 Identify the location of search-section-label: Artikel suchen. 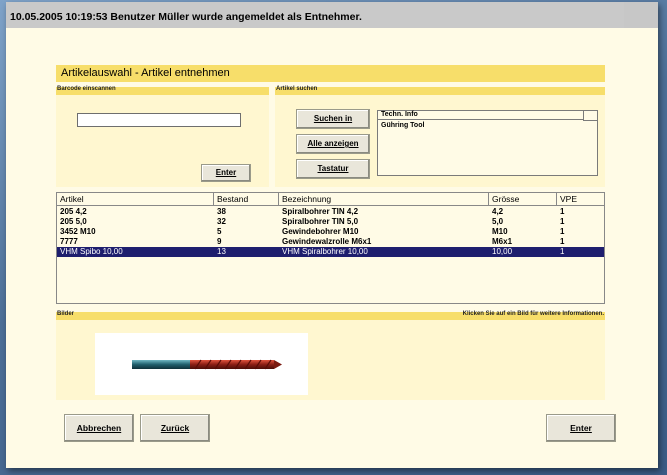
(297, 89).